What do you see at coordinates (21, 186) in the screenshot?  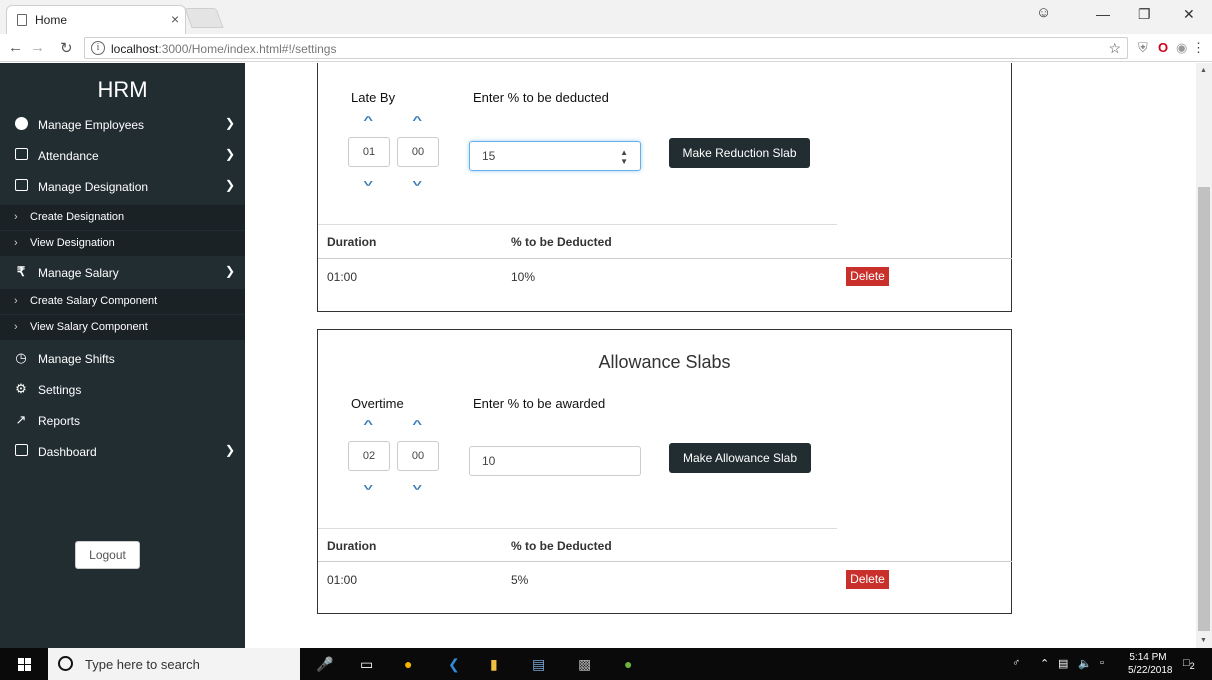 I see `id-badge-icon` at bounding box center [21, 186].